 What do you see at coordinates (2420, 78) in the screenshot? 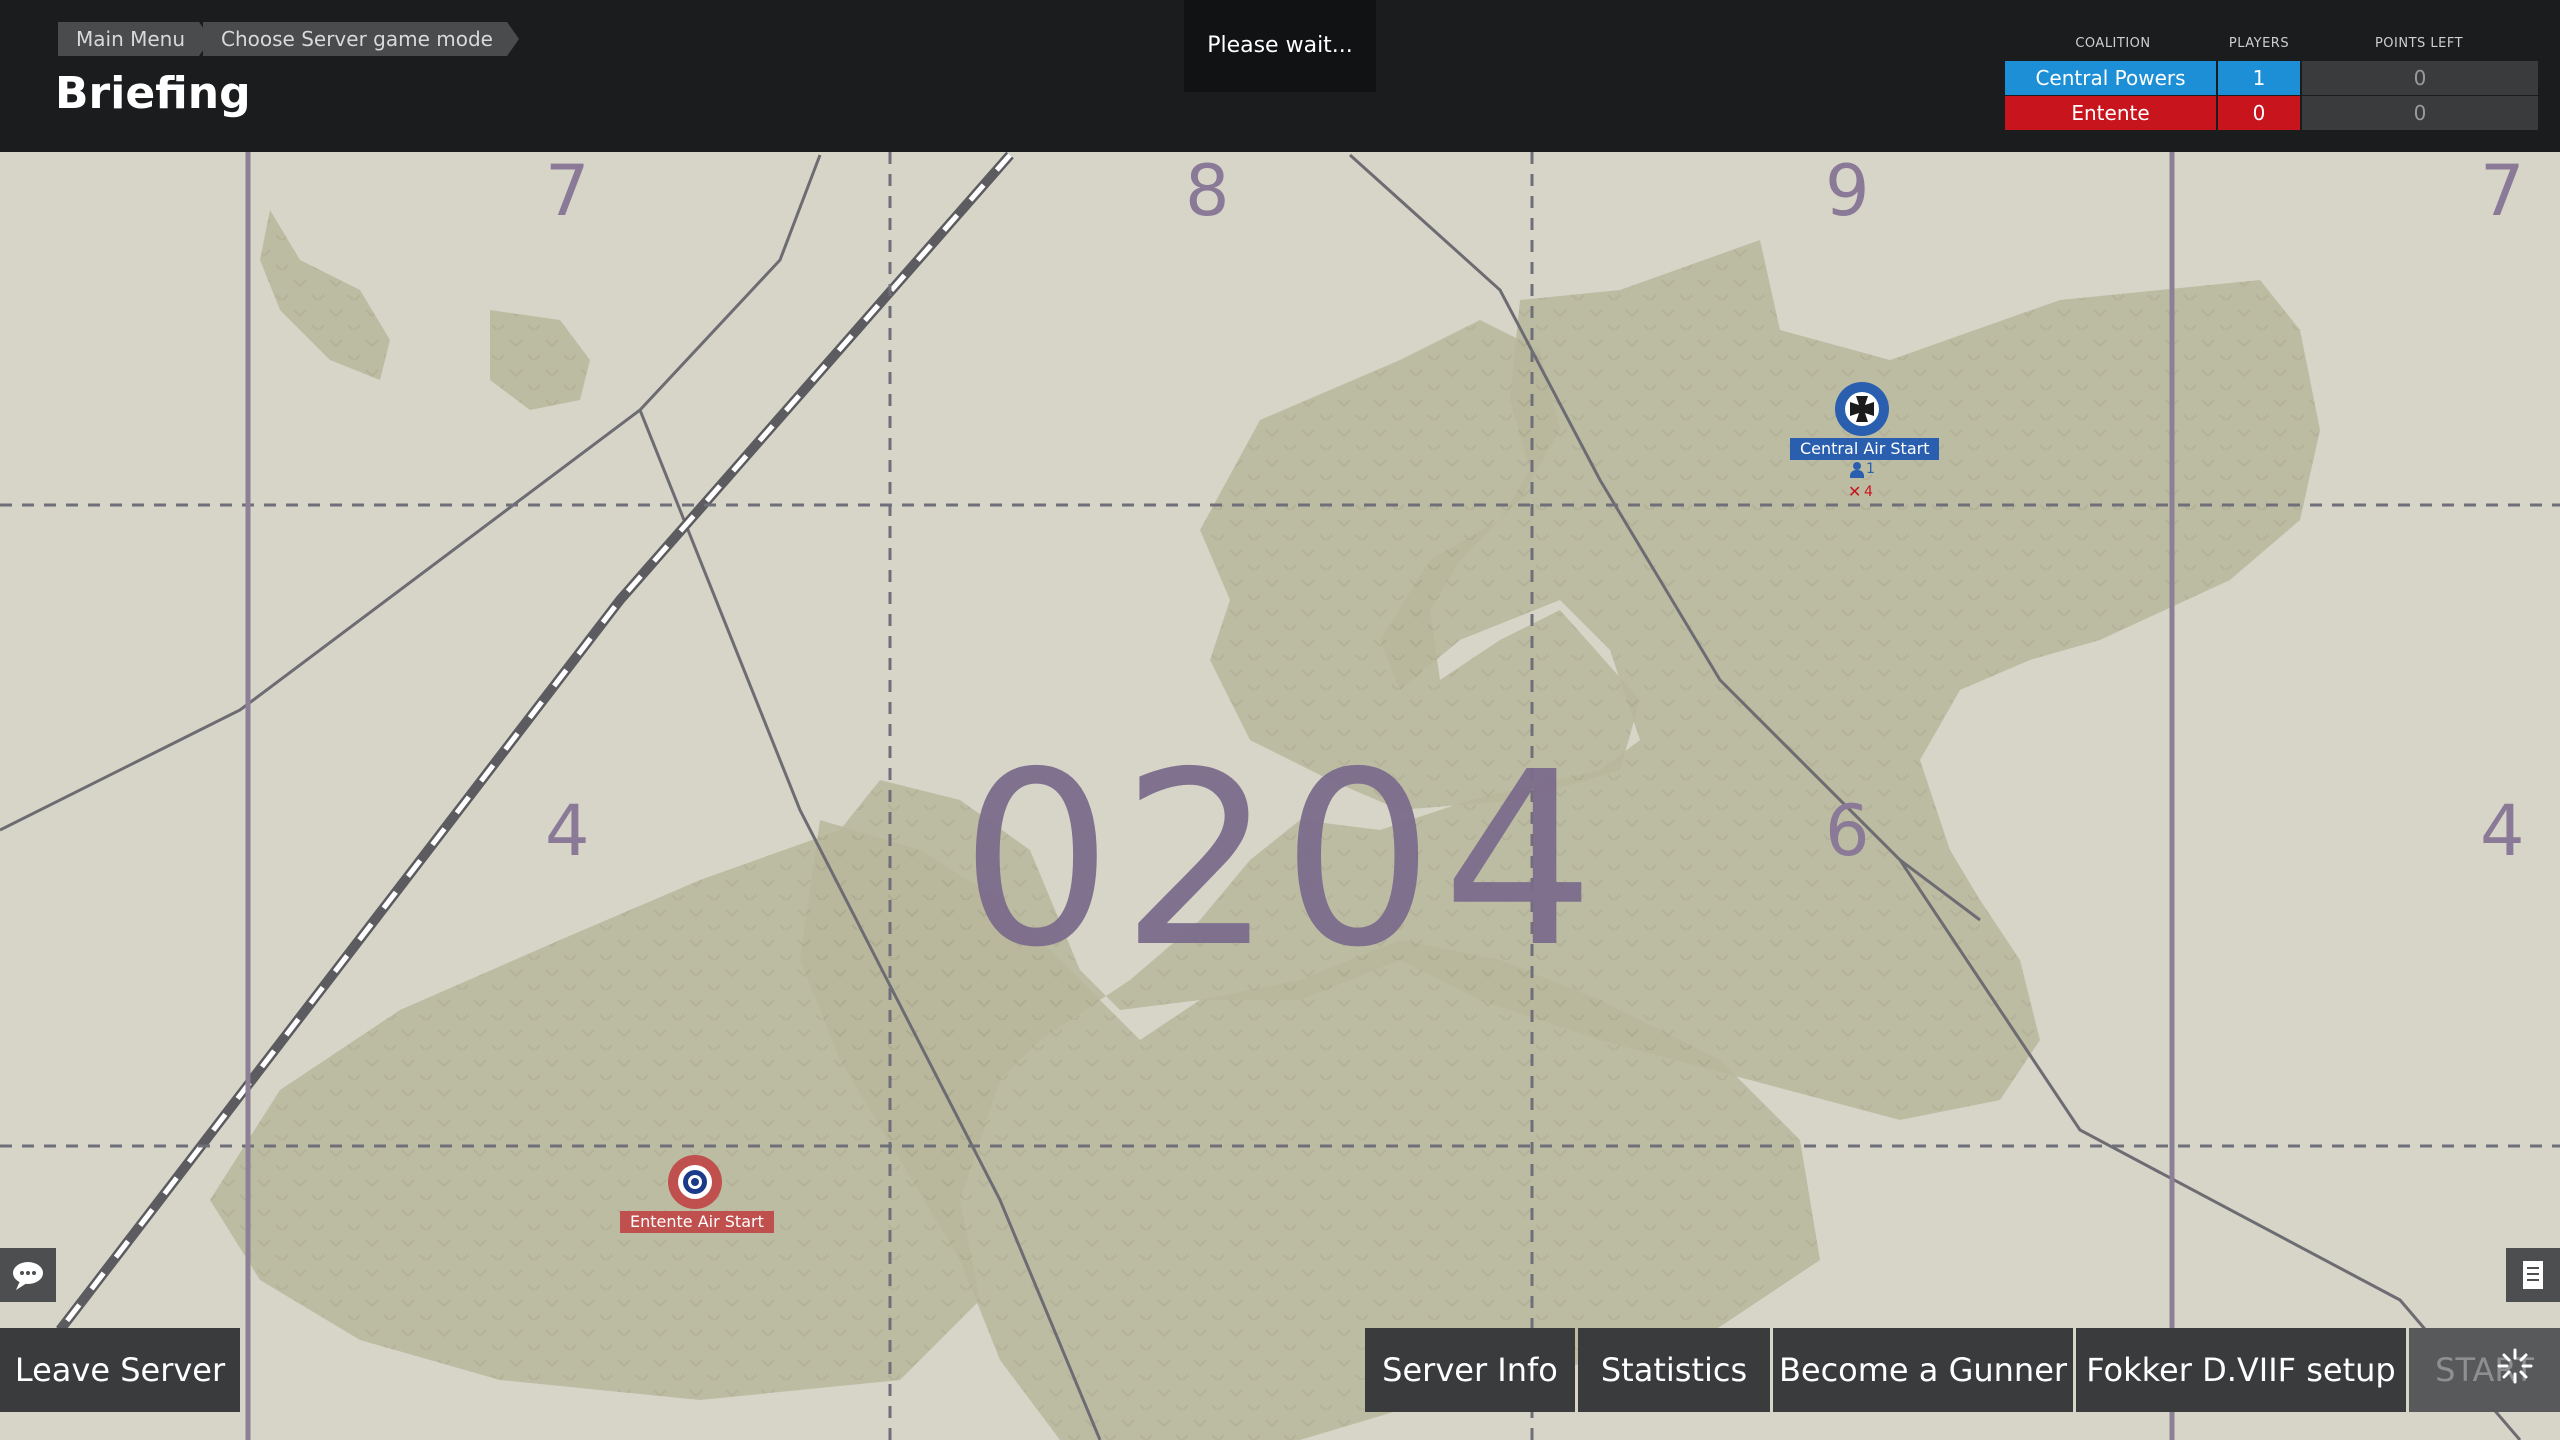
I see `points-central-powers: 0` at bounding box center [2420, 78].